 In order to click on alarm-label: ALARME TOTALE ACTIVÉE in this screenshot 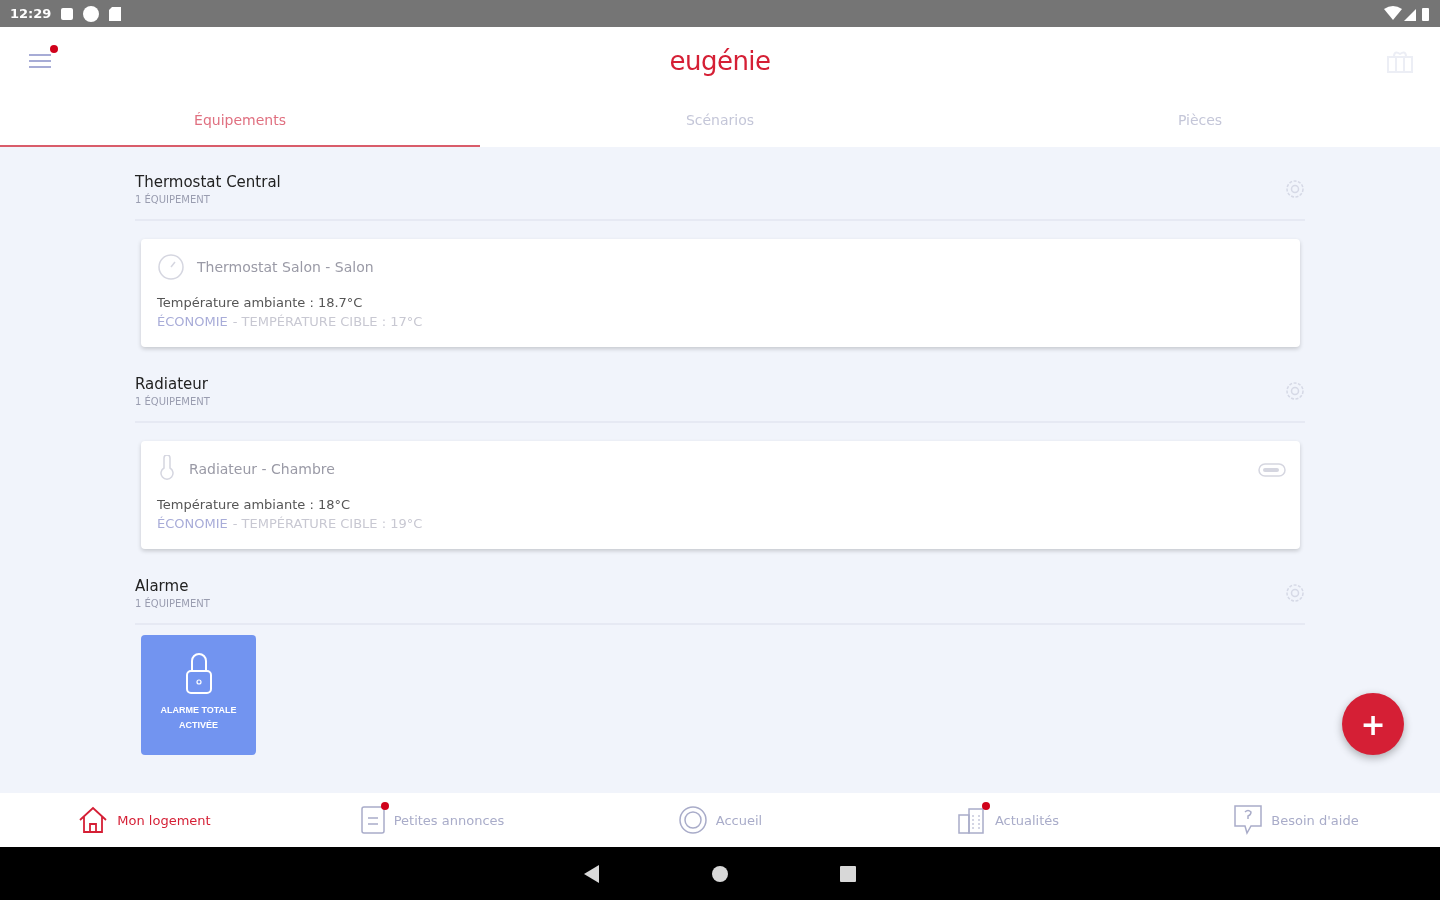, I will do `click(198, 718)`.